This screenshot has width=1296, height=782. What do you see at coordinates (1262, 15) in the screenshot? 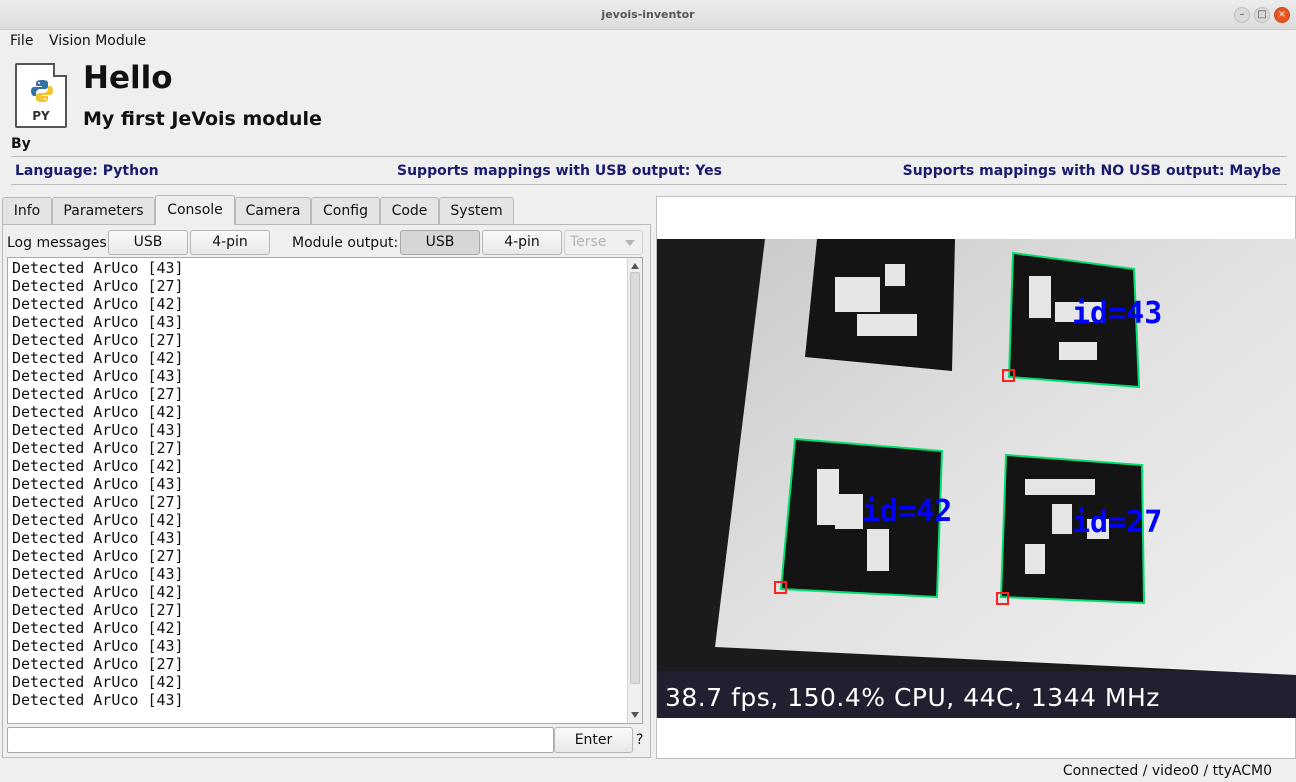
I see `maximize-button: □` at bounding box center [1262, 15].